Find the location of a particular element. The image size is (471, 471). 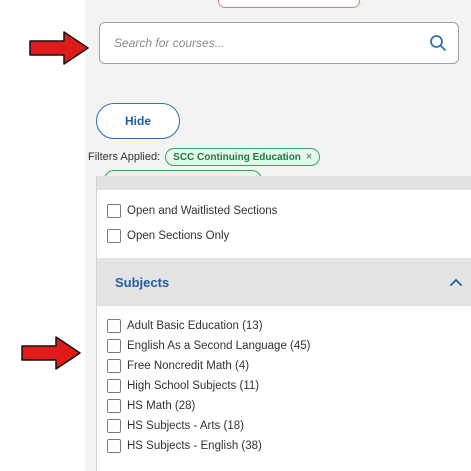

subjects-title: Subjects is located at coordinates (142, 282).